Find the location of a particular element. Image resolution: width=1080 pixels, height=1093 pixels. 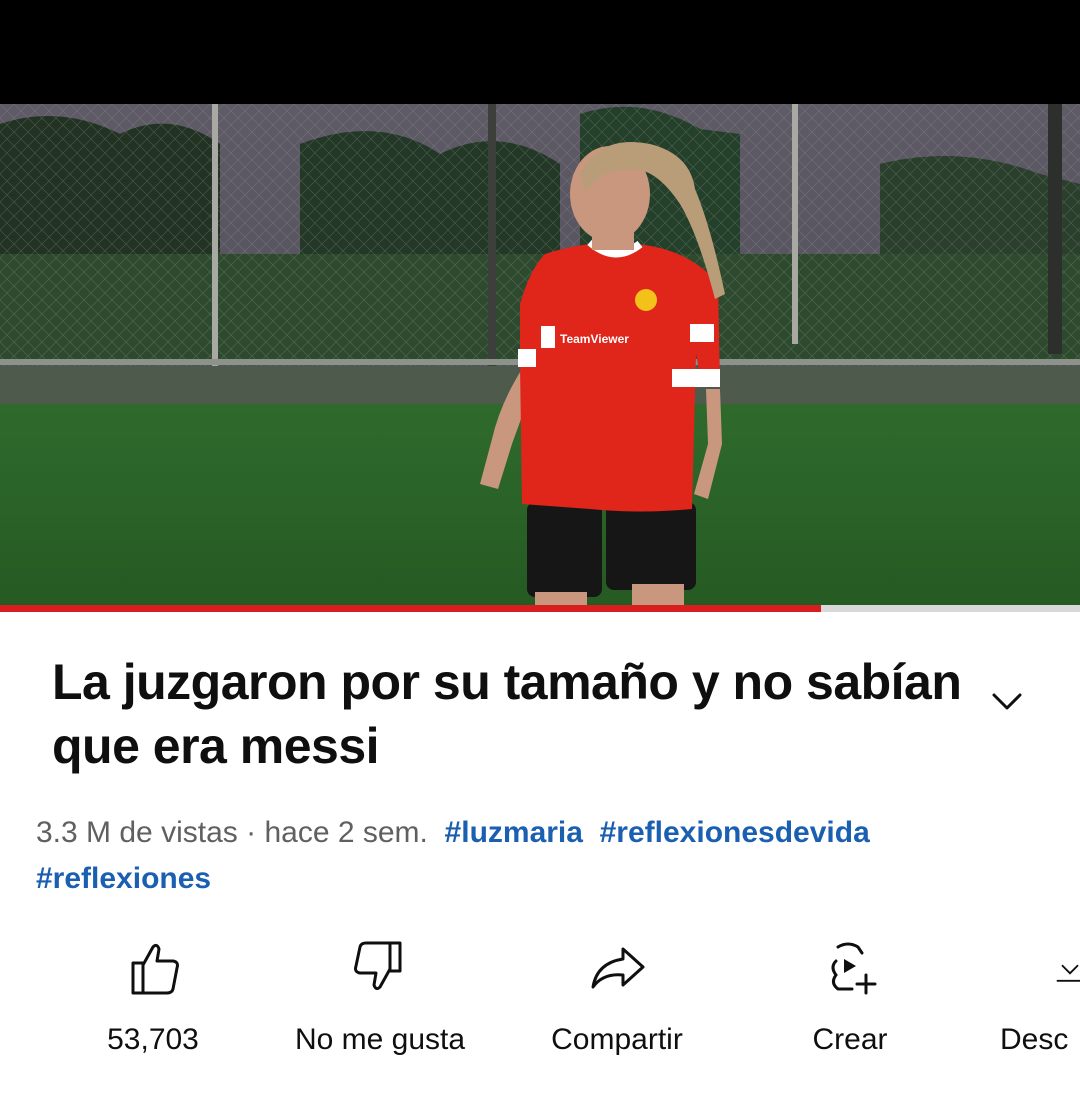

like-count: 53,703 is located at coordinates (153, 1039).